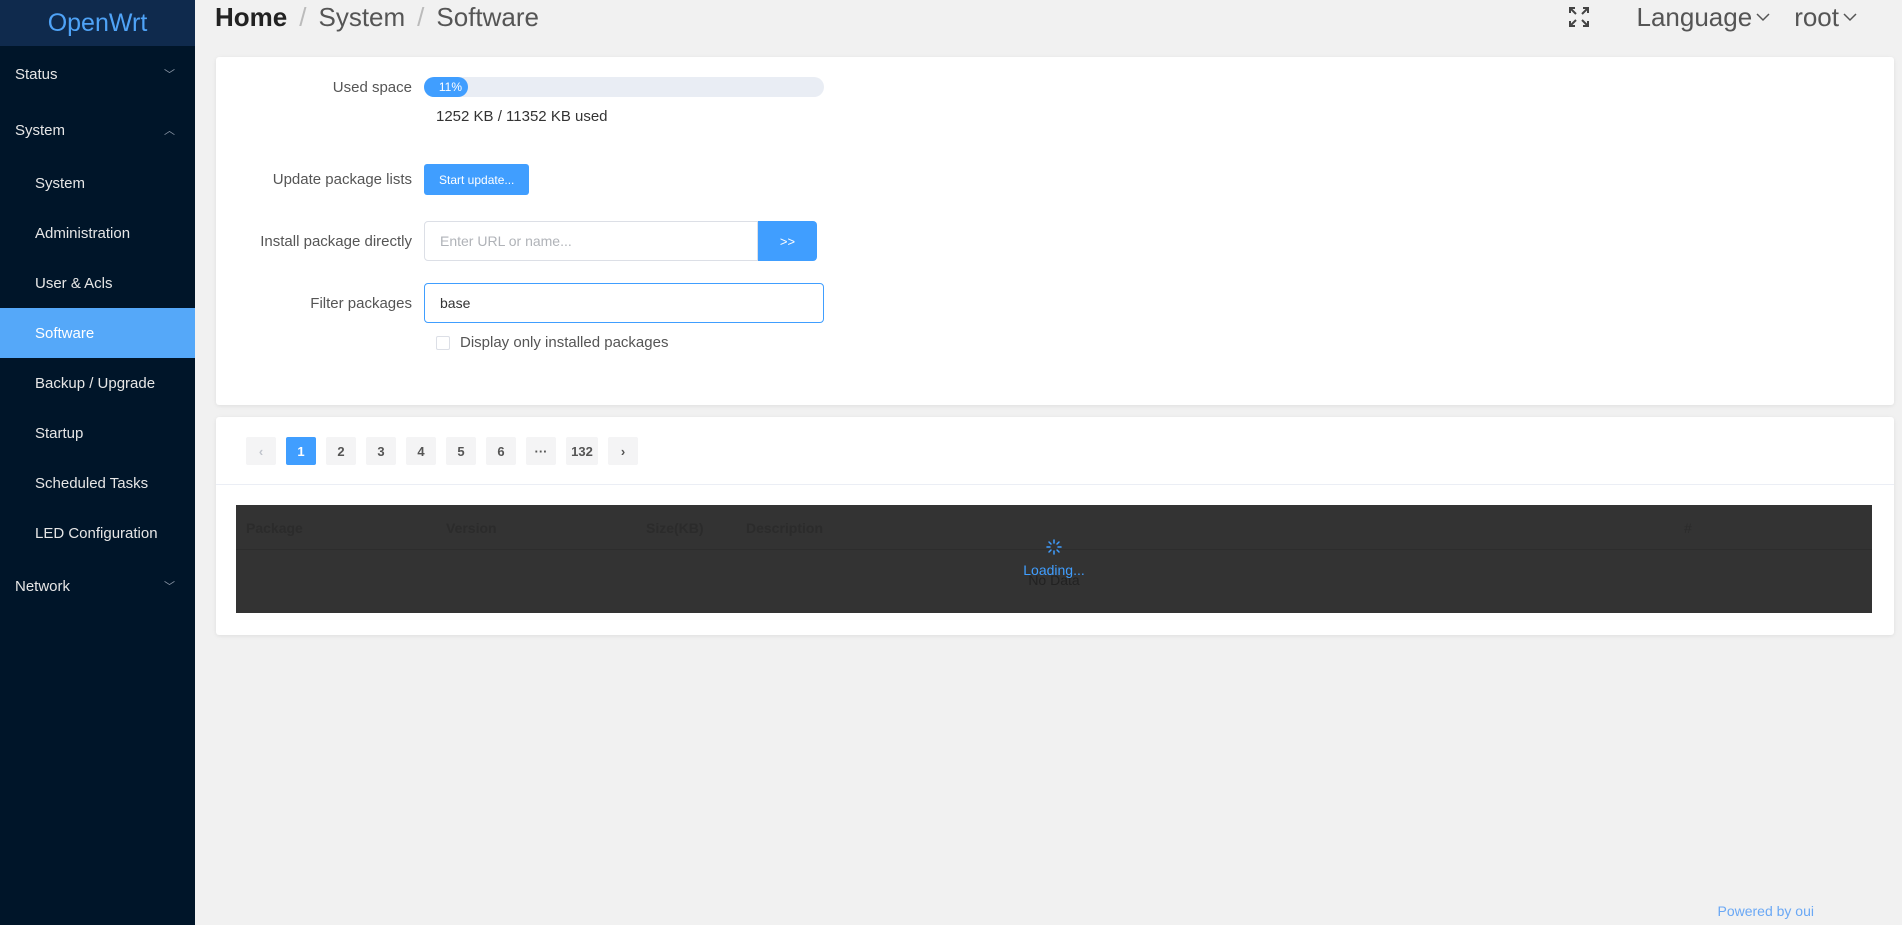 This screenshot has width=1902, height=925. I want to click on column-header-size: Size(KB), so click(675, 528).